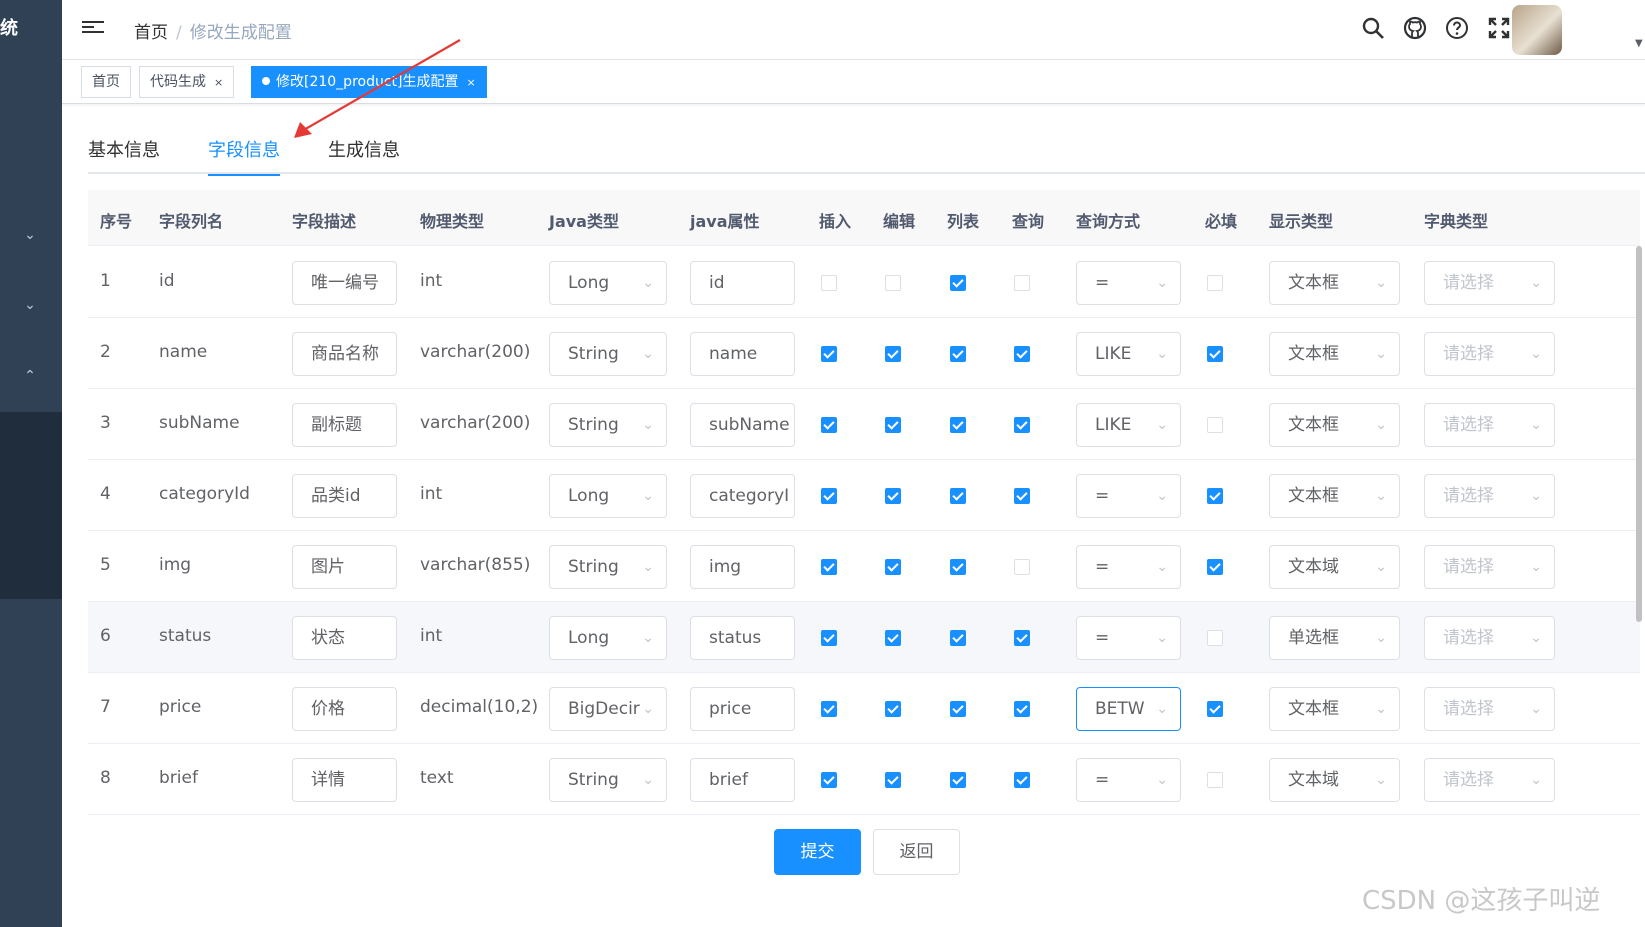 This screenshot has height=927, width=1645. I want to click on tab-basic-info: 基本信息, so click(124, 155).